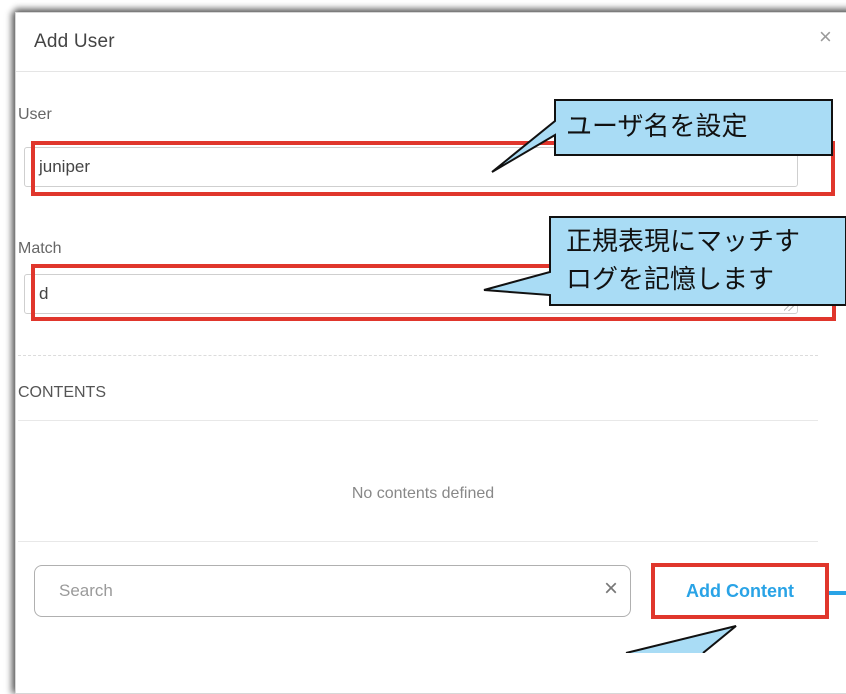  Describe the element at coordinates (657, 127) in the screenshot. I see `callout-user-text: ユーザ名を設定` at that location.